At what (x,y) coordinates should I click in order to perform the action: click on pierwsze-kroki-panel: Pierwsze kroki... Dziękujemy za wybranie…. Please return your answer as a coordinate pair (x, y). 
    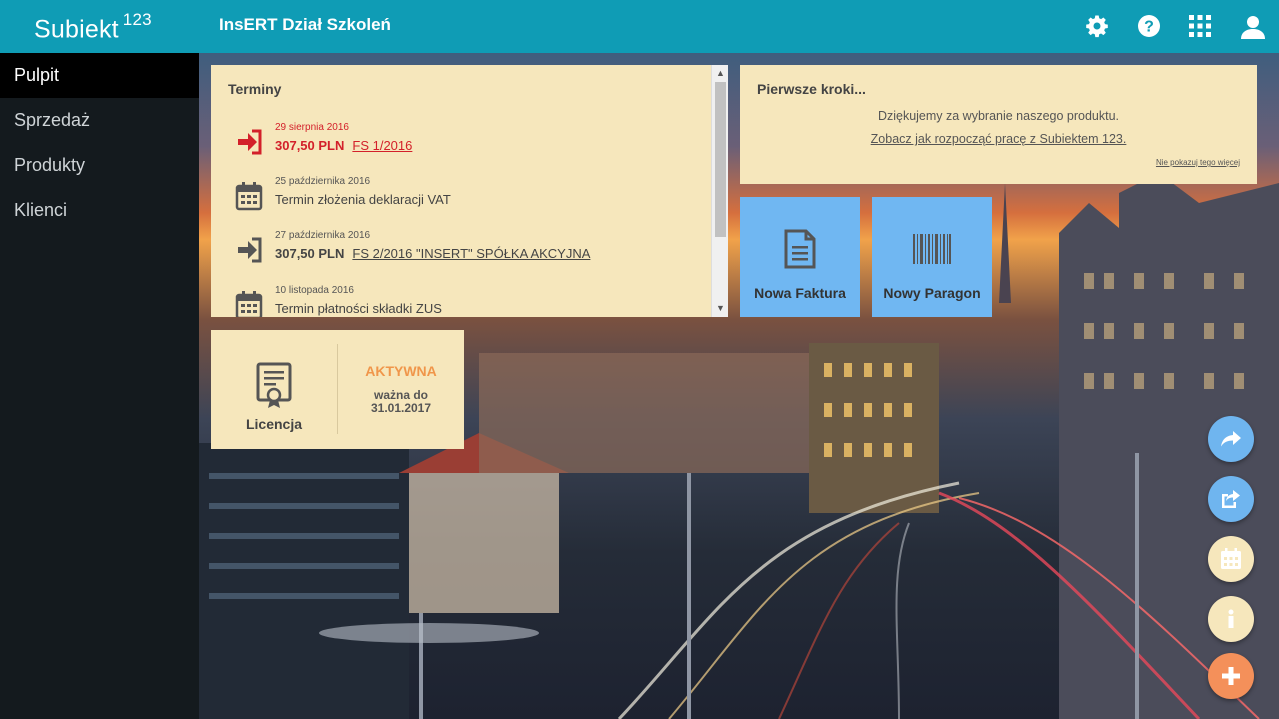
    Looking at the image, I should click on (998, 124).